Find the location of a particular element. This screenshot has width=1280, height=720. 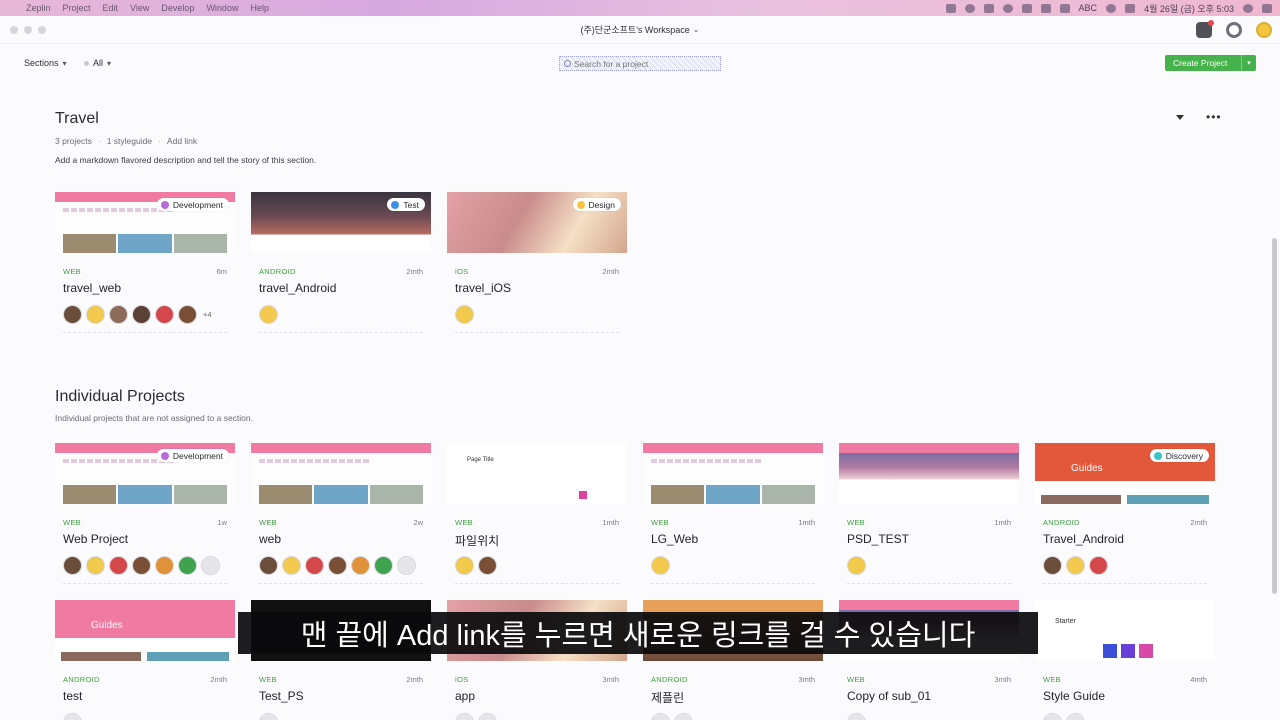

project-card: Starter WEB 4mth Style Guide is located at coordinates (1125, 660).